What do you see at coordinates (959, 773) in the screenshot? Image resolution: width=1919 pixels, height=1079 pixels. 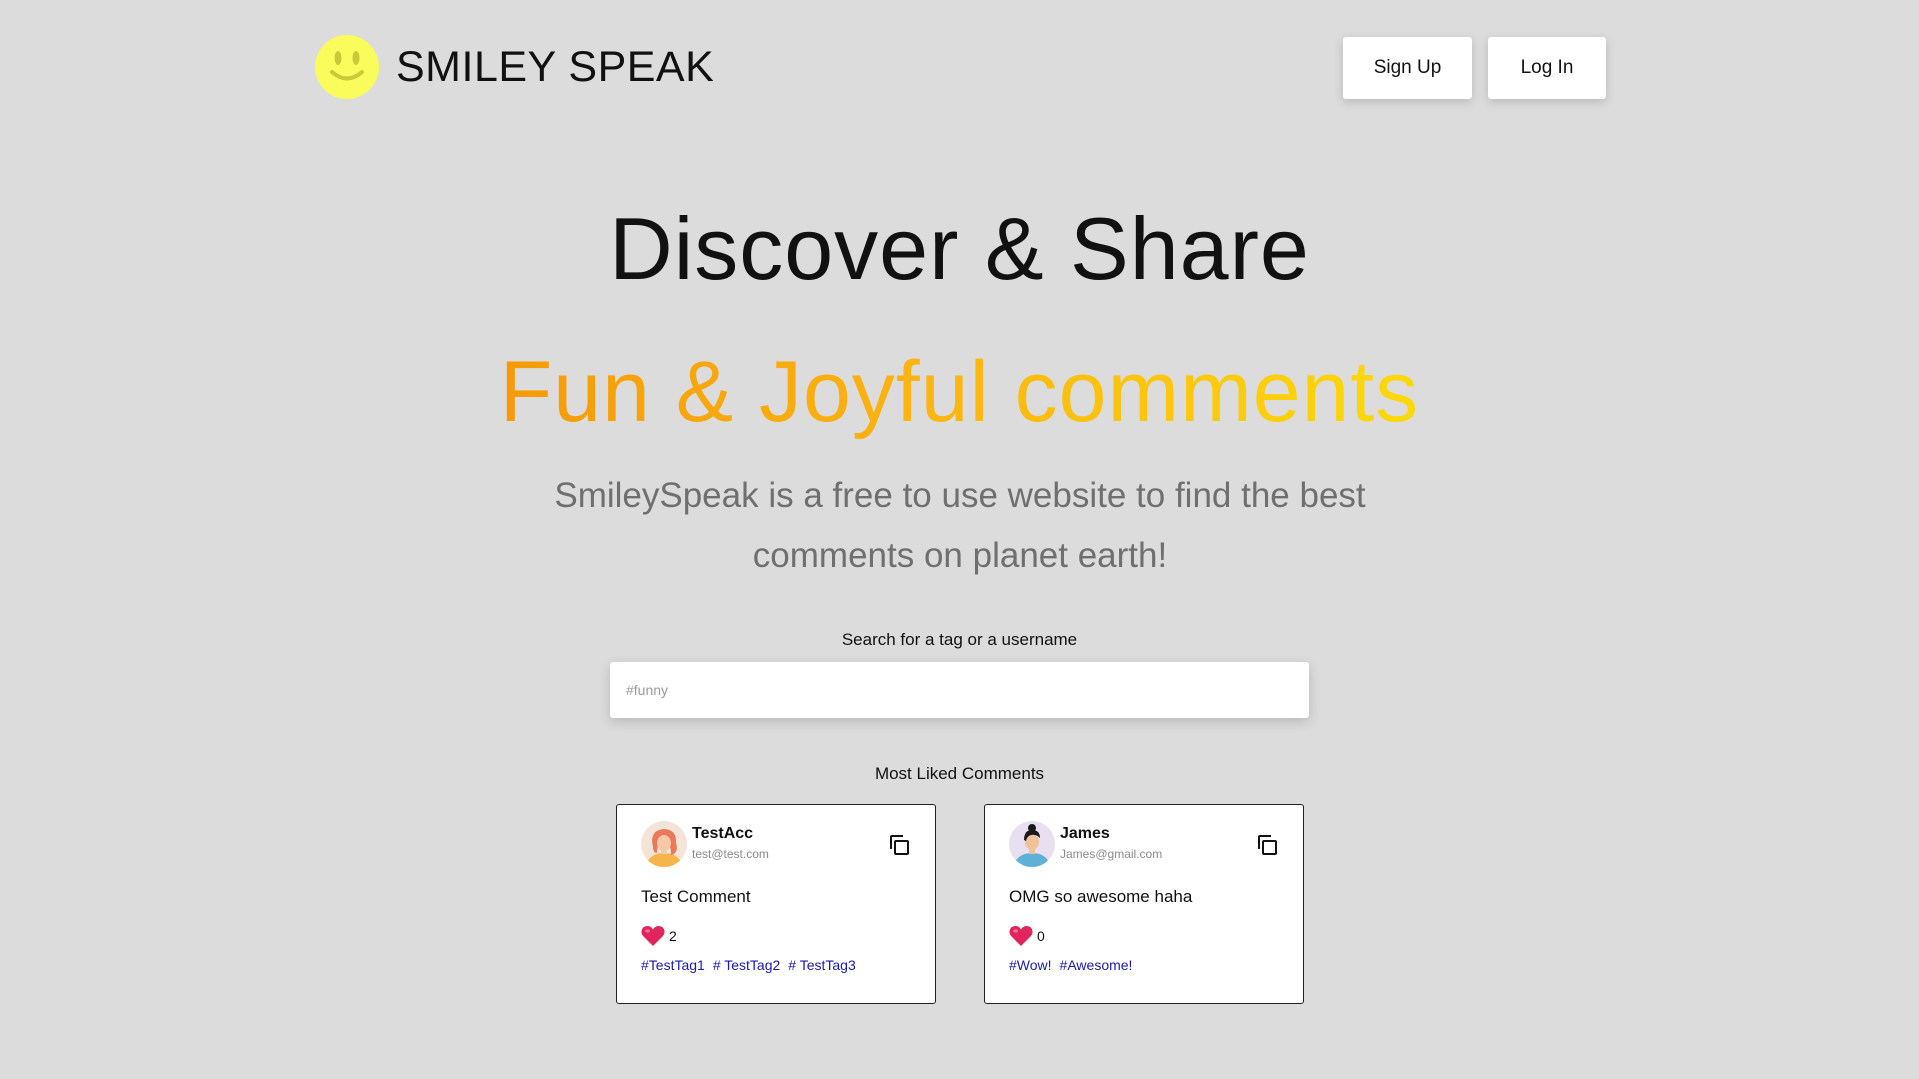 I see `most-liked-title: Most Liked Comments` at bounding box center [959, 773].